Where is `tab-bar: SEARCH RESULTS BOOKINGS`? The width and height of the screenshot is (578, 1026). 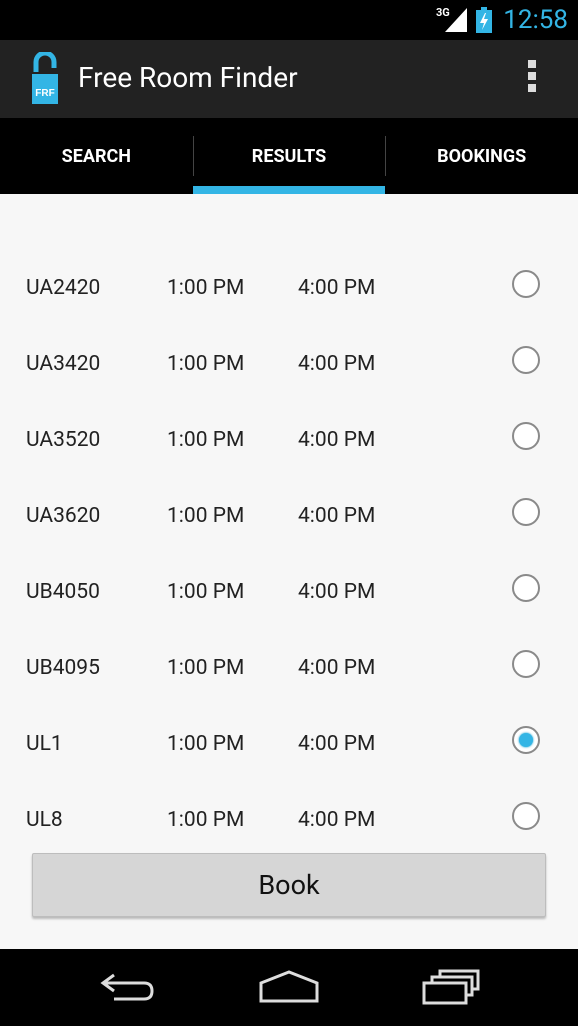
tab-bar: SEARCH RESULTS BOOKINGS is located at coordinates (289, 156).